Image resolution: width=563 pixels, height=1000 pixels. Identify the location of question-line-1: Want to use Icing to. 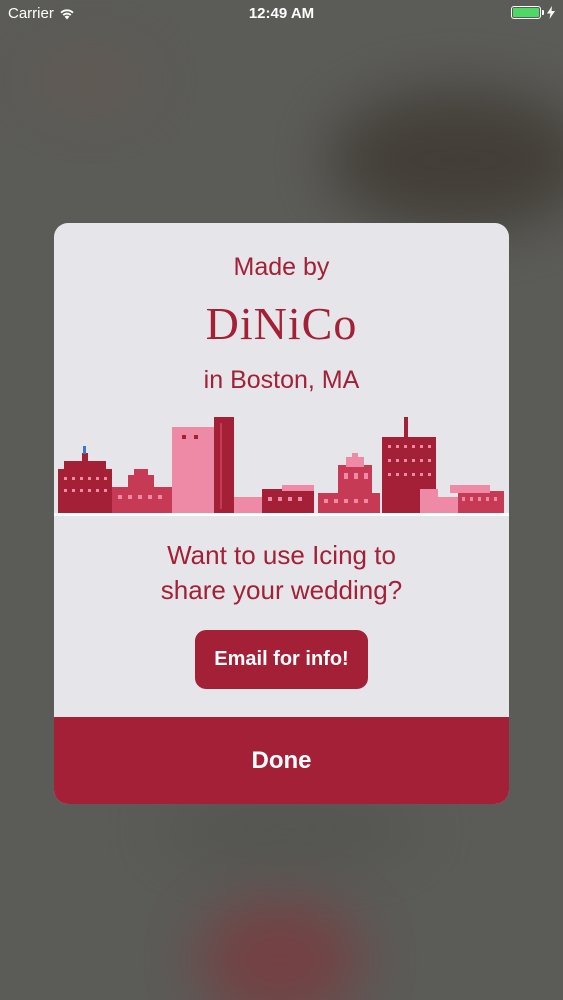
(281, 555).